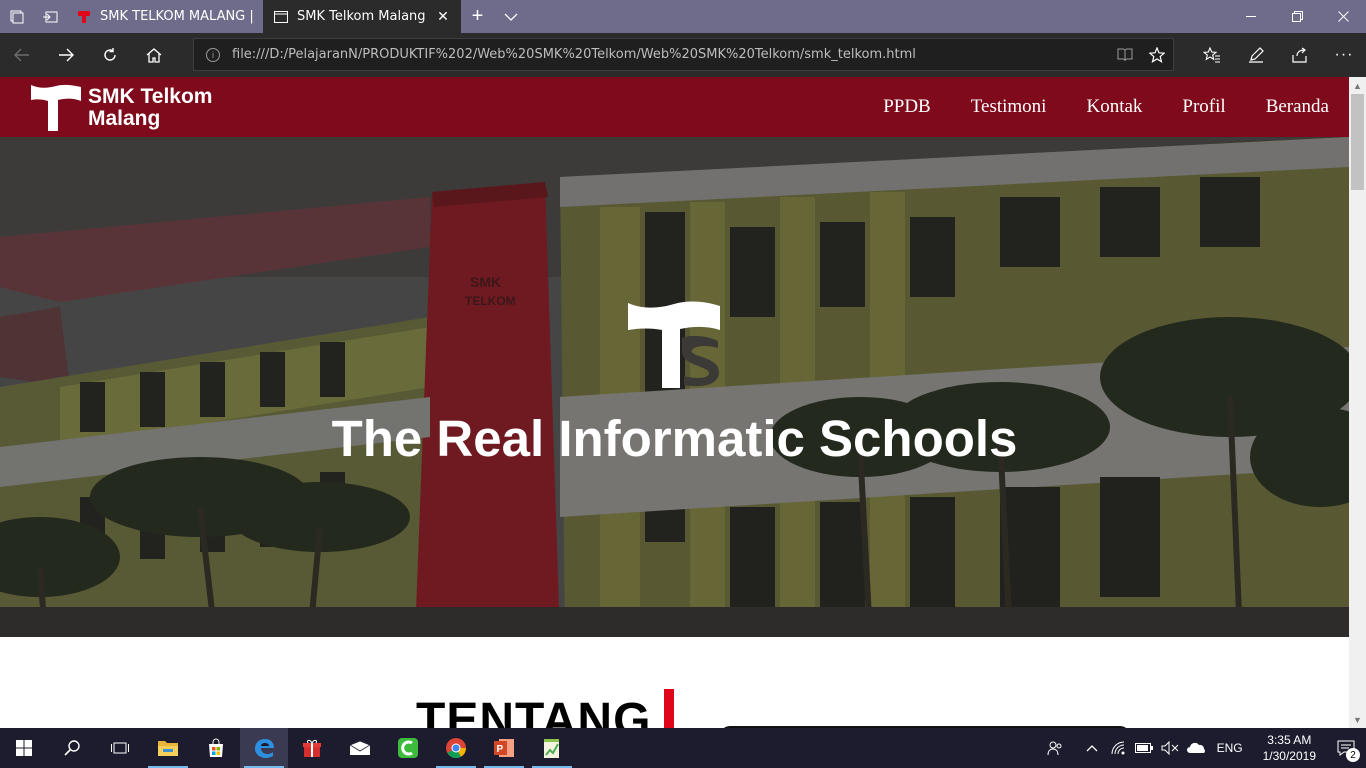  What do you see at coordinates (1289, 740) in the screenshot?
I see `clock-time: 3:35 AM` at bounding box center [1289, 740].